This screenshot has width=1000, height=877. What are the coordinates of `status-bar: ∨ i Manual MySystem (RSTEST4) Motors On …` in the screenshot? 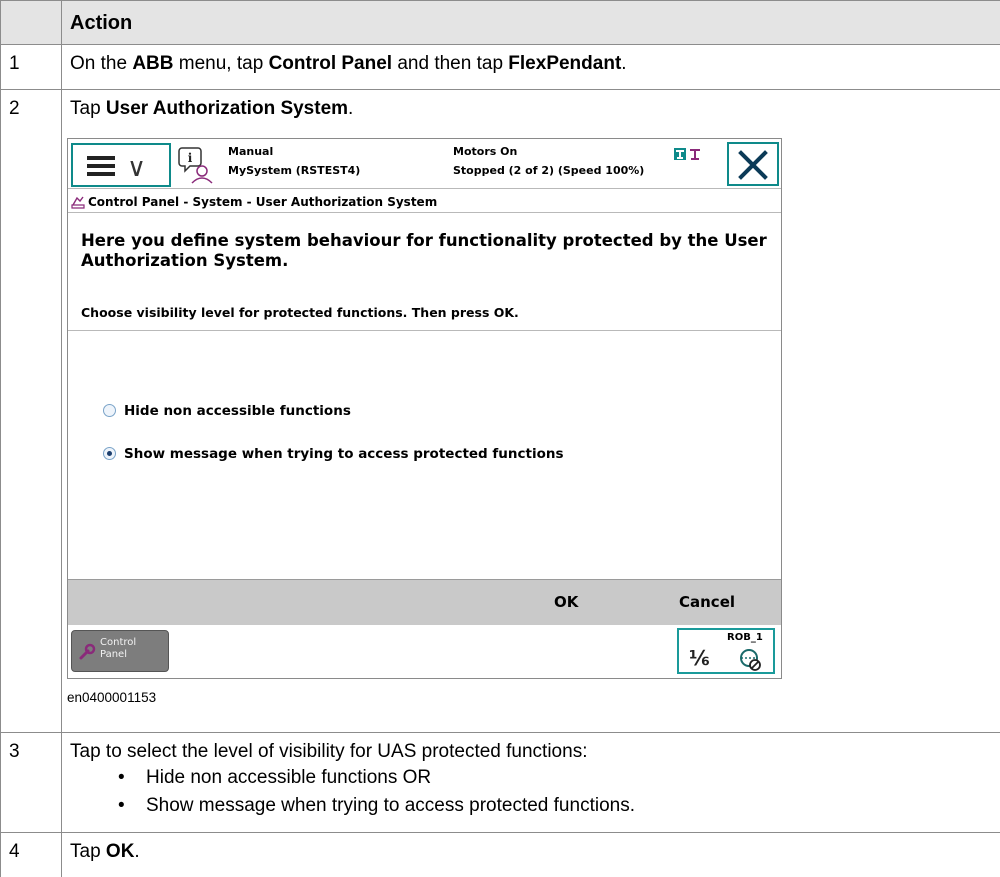 It's located at (424, 164).